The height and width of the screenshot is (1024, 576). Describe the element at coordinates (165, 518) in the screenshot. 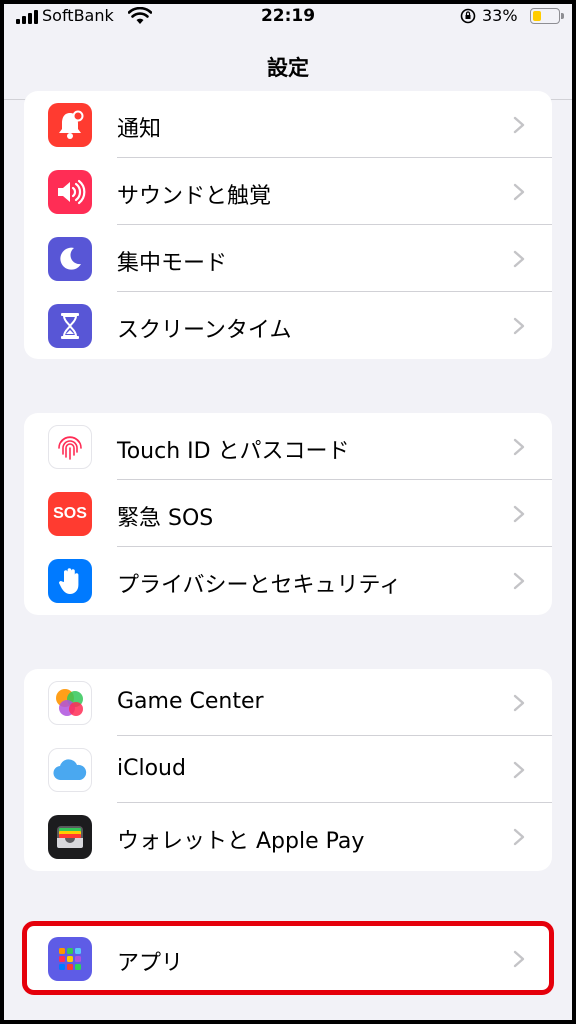

I see `row-label: 緊急 SOS` at that location.